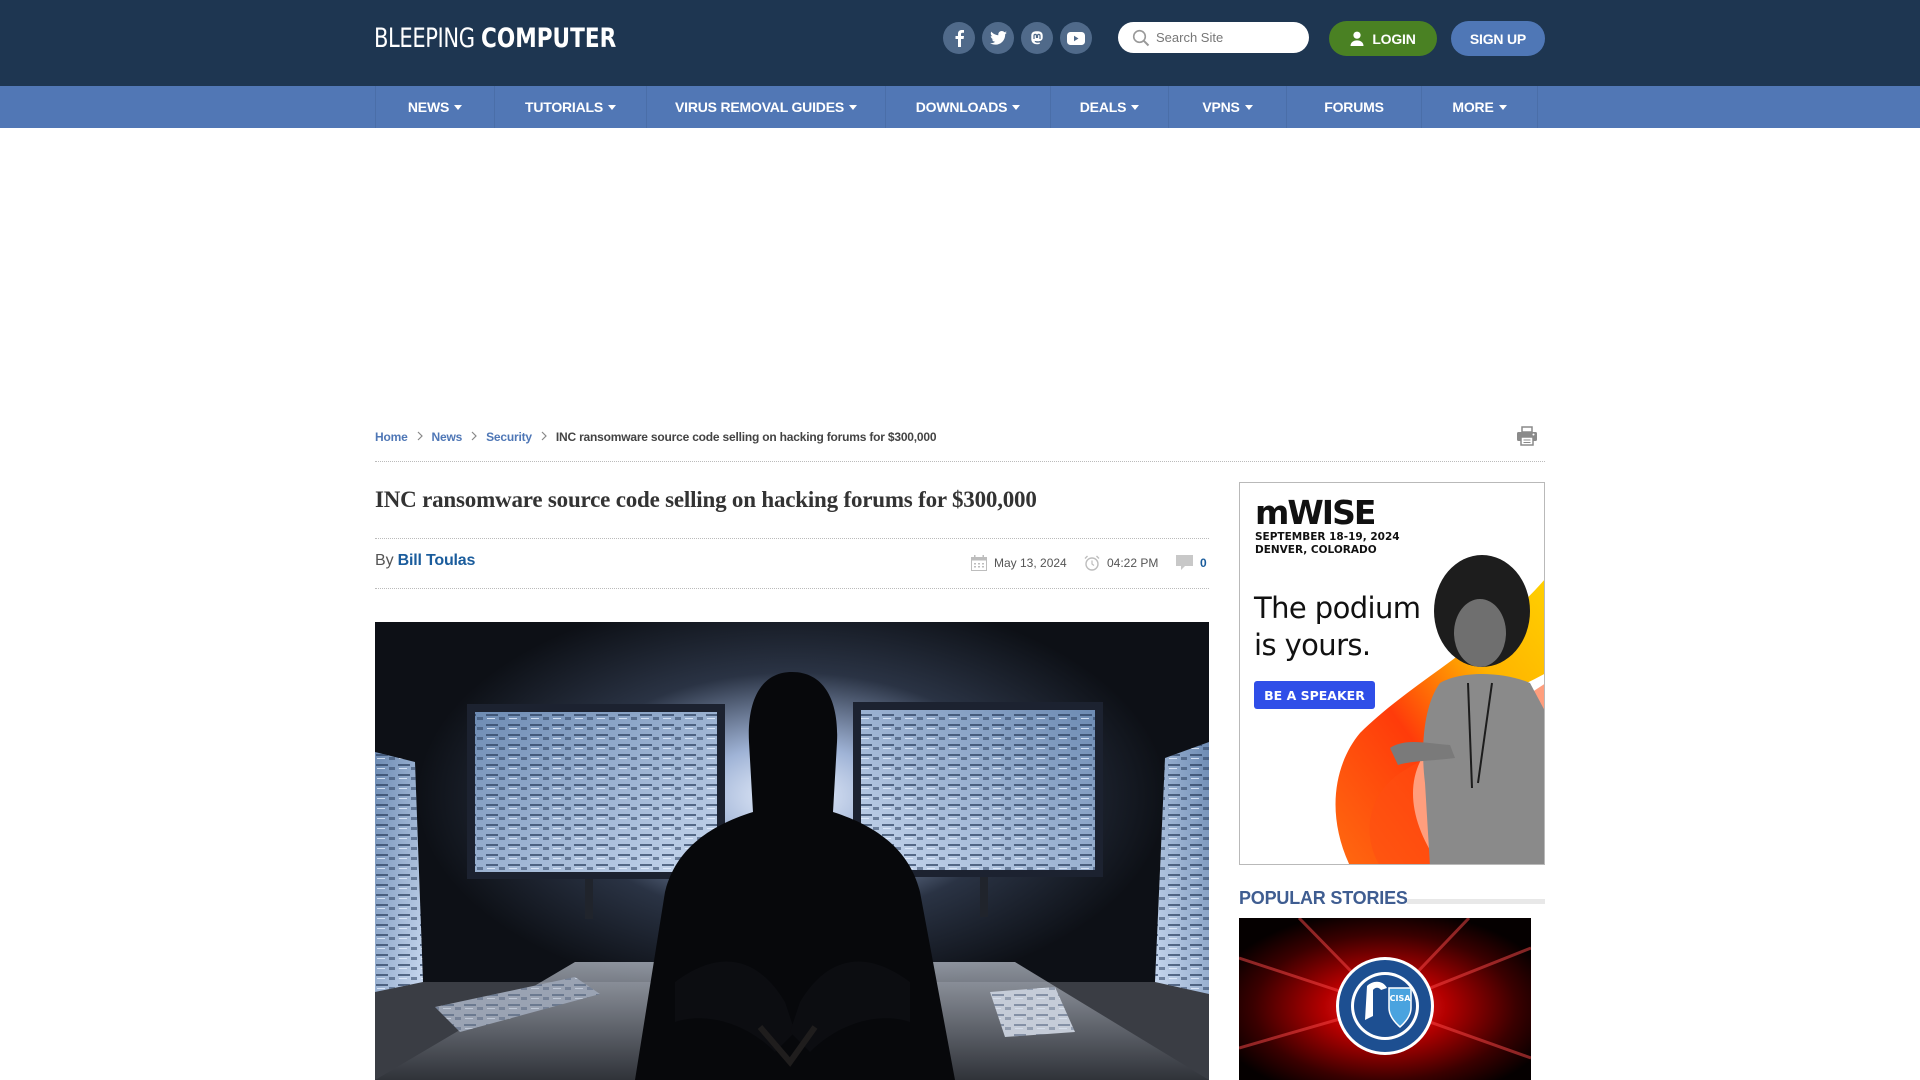 This screenshot has height=1080, width=1920. I want to click on facebook-icon, so click(959, 38).